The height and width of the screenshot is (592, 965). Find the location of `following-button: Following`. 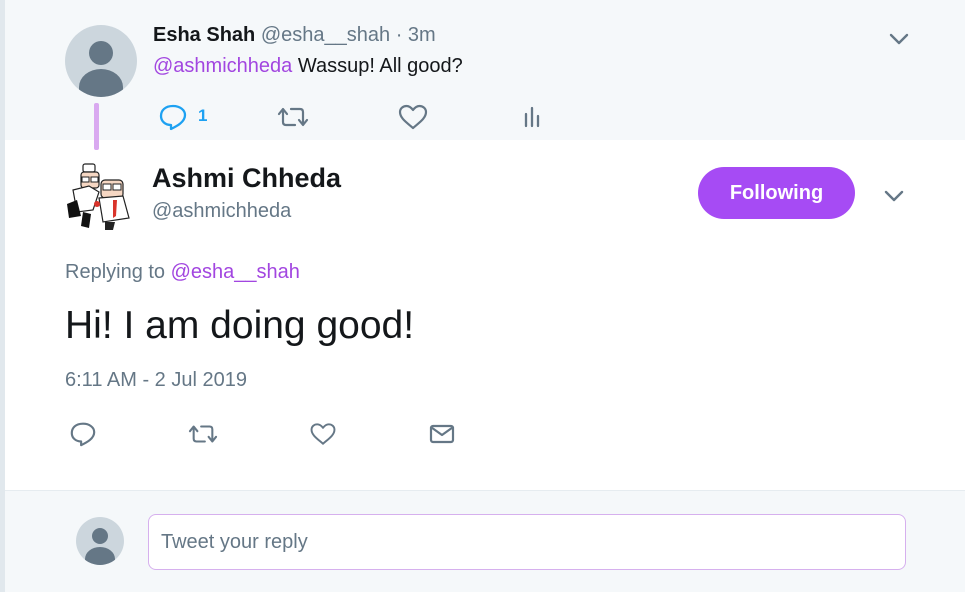

following-button: Following is located at coordinates (776, 193).